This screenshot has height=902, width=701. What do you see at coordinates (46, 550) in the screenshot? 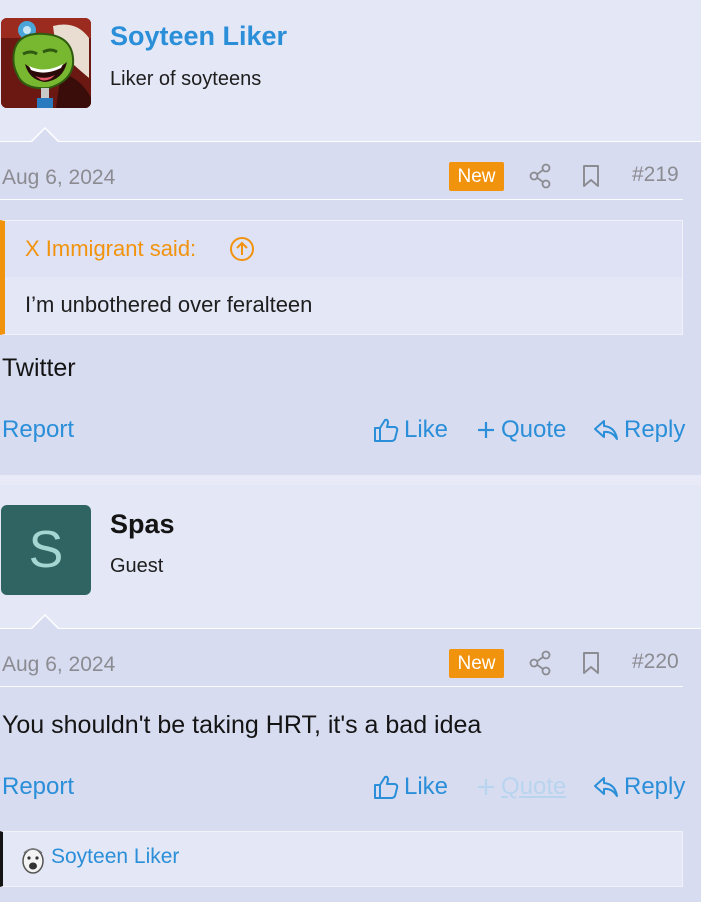
I see `avatar: S` at bounding box center [46, 550].